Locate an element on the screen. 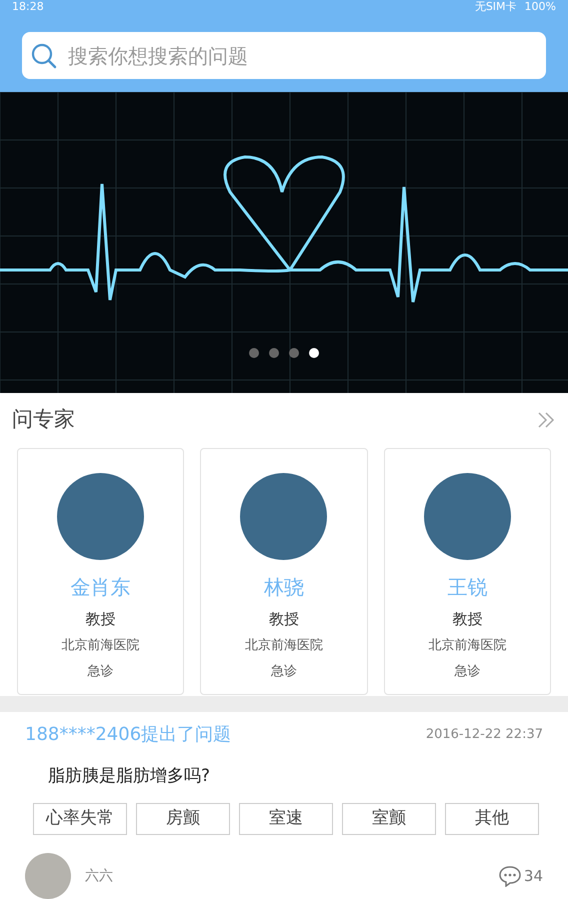  tag: 房颤 is located at coordinates (183, 819).